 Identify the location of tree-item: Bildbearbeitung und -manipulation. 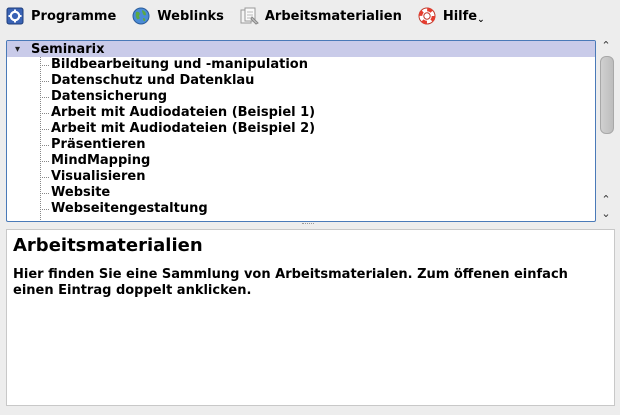
(301, 65).